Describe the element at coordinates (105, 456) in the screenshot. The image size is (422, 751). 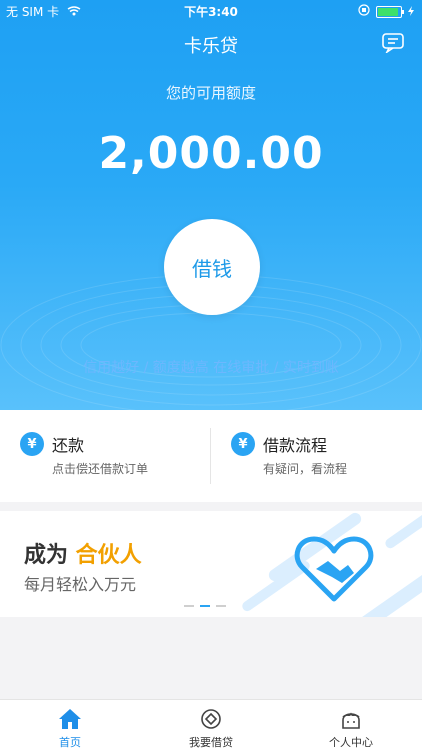
I see `repay-card: ¥ 还款 点击偿还借款订单` at that location.